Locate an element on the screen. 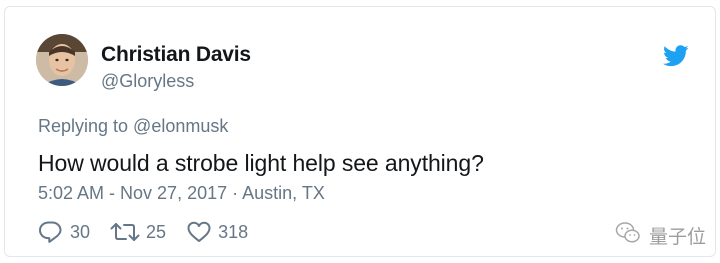 The image size is (720, 263). retweet-count: 25 is located at coordinates (156, 231).